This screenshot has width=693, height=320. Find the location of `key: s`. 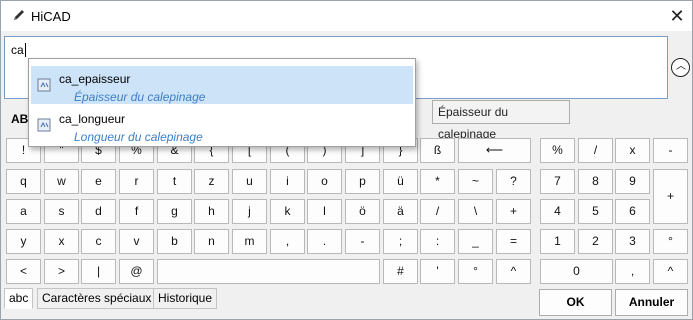

key: s is located at coordinates (61, 211).